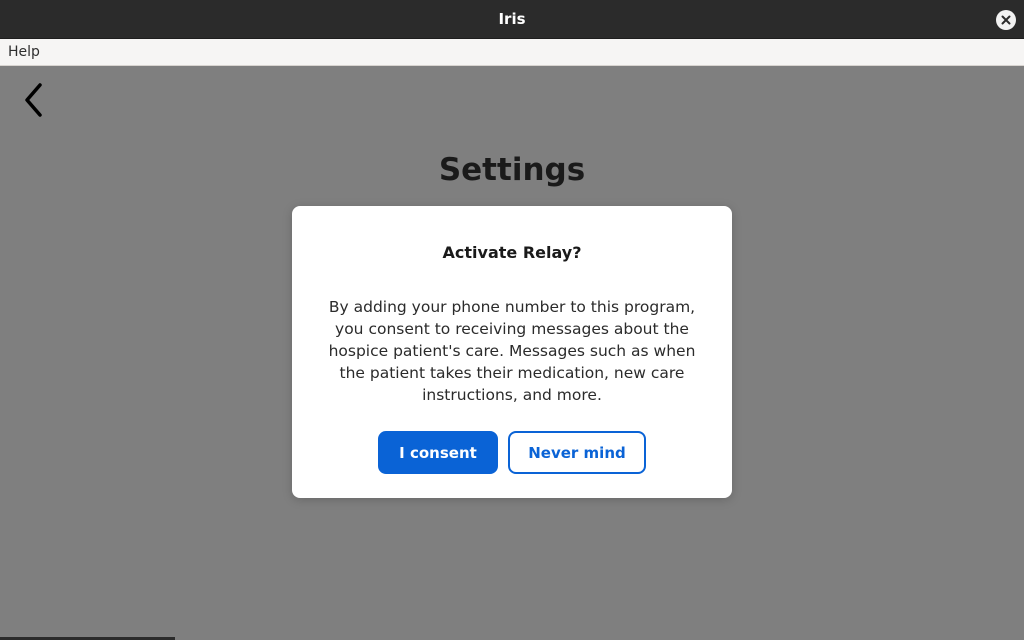 The width and height of the screenshot is (1024, 640). I want to click on page-title: Settings, so click(512, 170).